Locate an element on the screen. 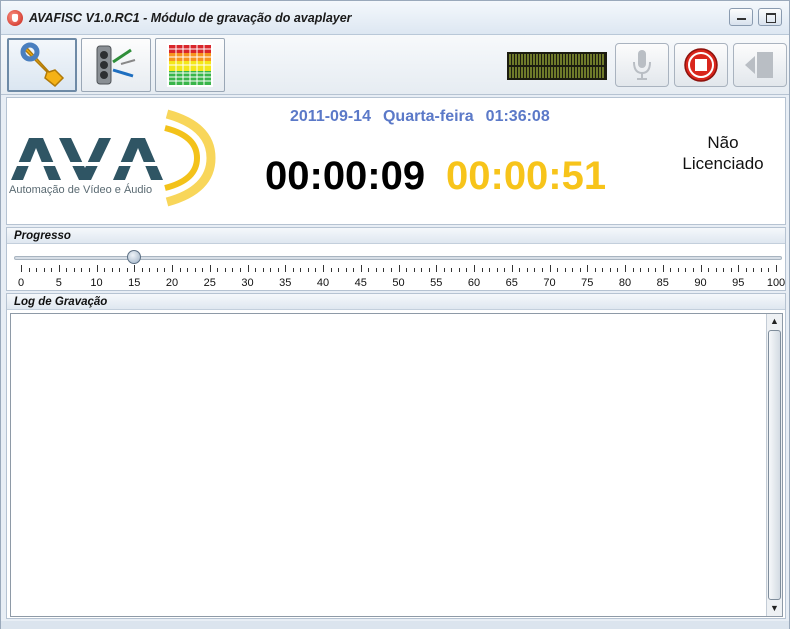  stop-button is located at coordinates (701, 65).